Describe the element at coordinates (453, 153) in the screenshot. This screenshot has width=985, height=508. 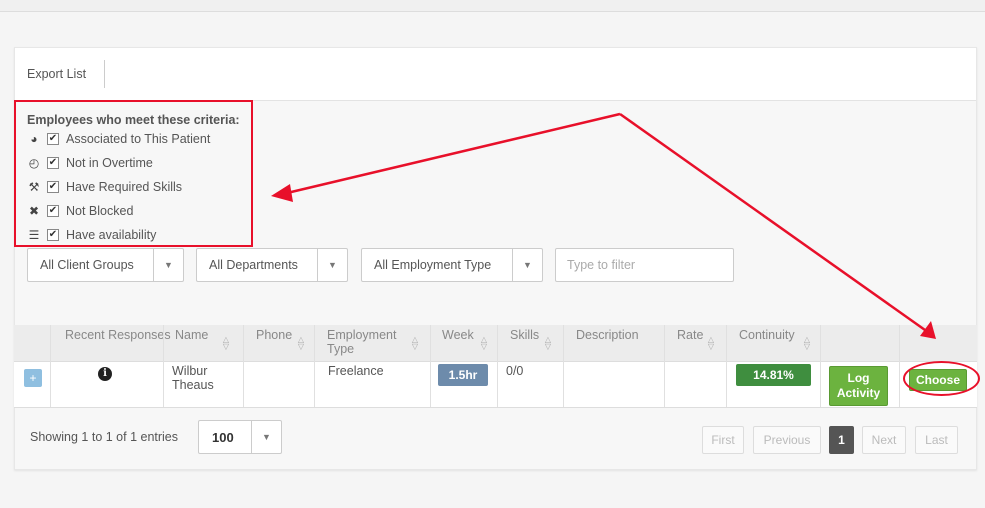
I see `arrow-to-criteria-line` at that location.